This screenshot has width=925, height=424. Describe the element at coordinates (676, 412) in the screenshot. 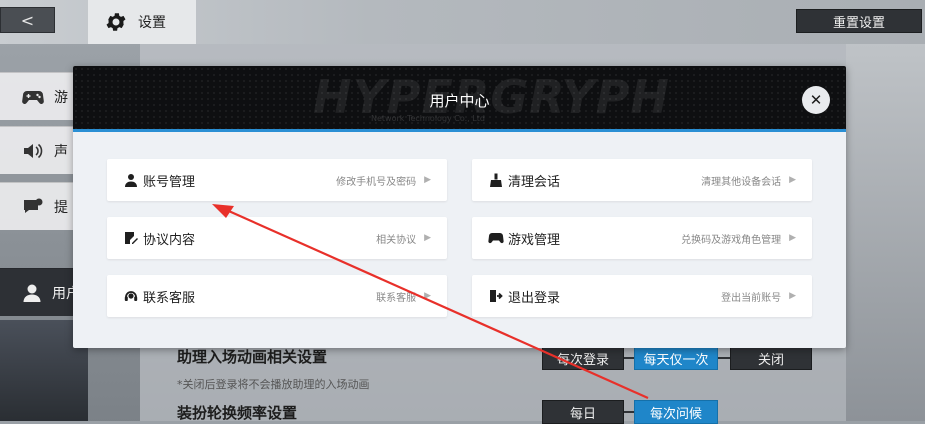

I see `option-every-greeting: 每次问候` at that location.